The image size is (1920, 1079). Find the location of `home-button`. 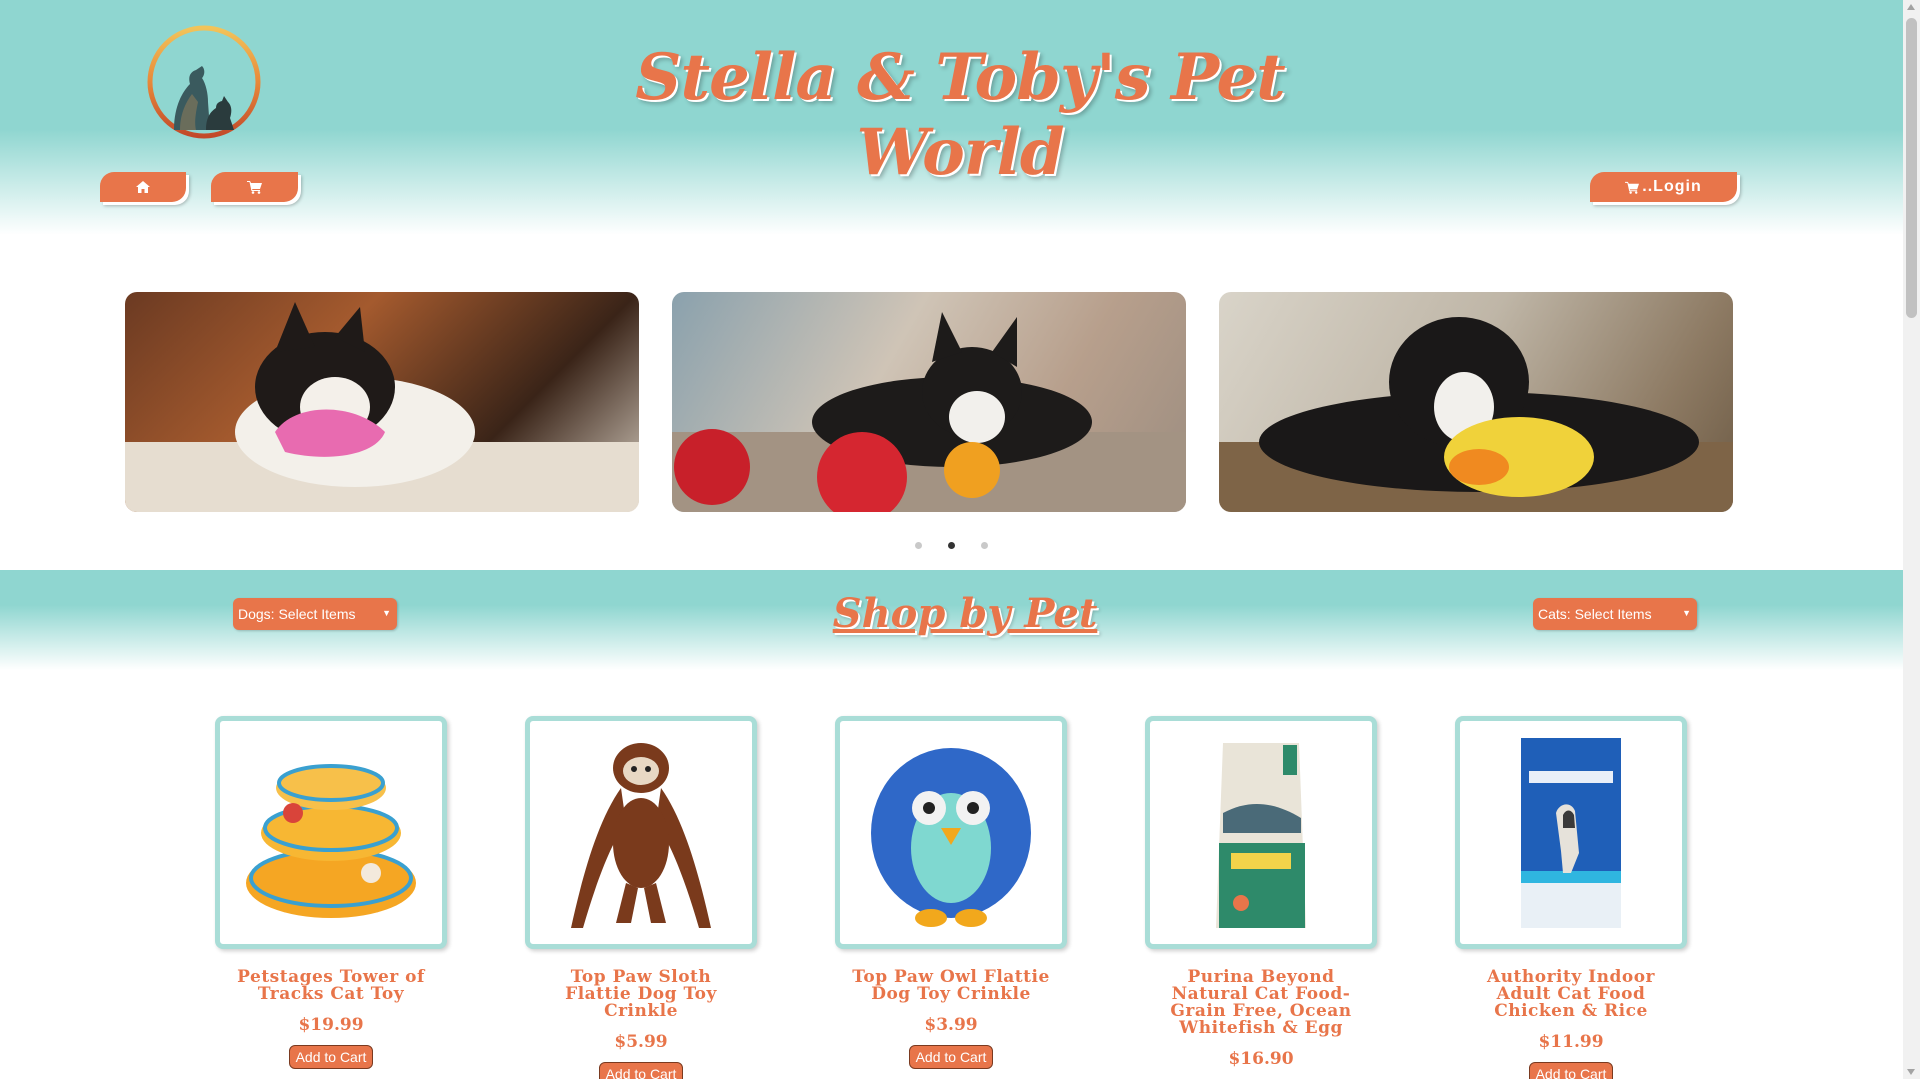

home-button is located at coordinates (143, 187).